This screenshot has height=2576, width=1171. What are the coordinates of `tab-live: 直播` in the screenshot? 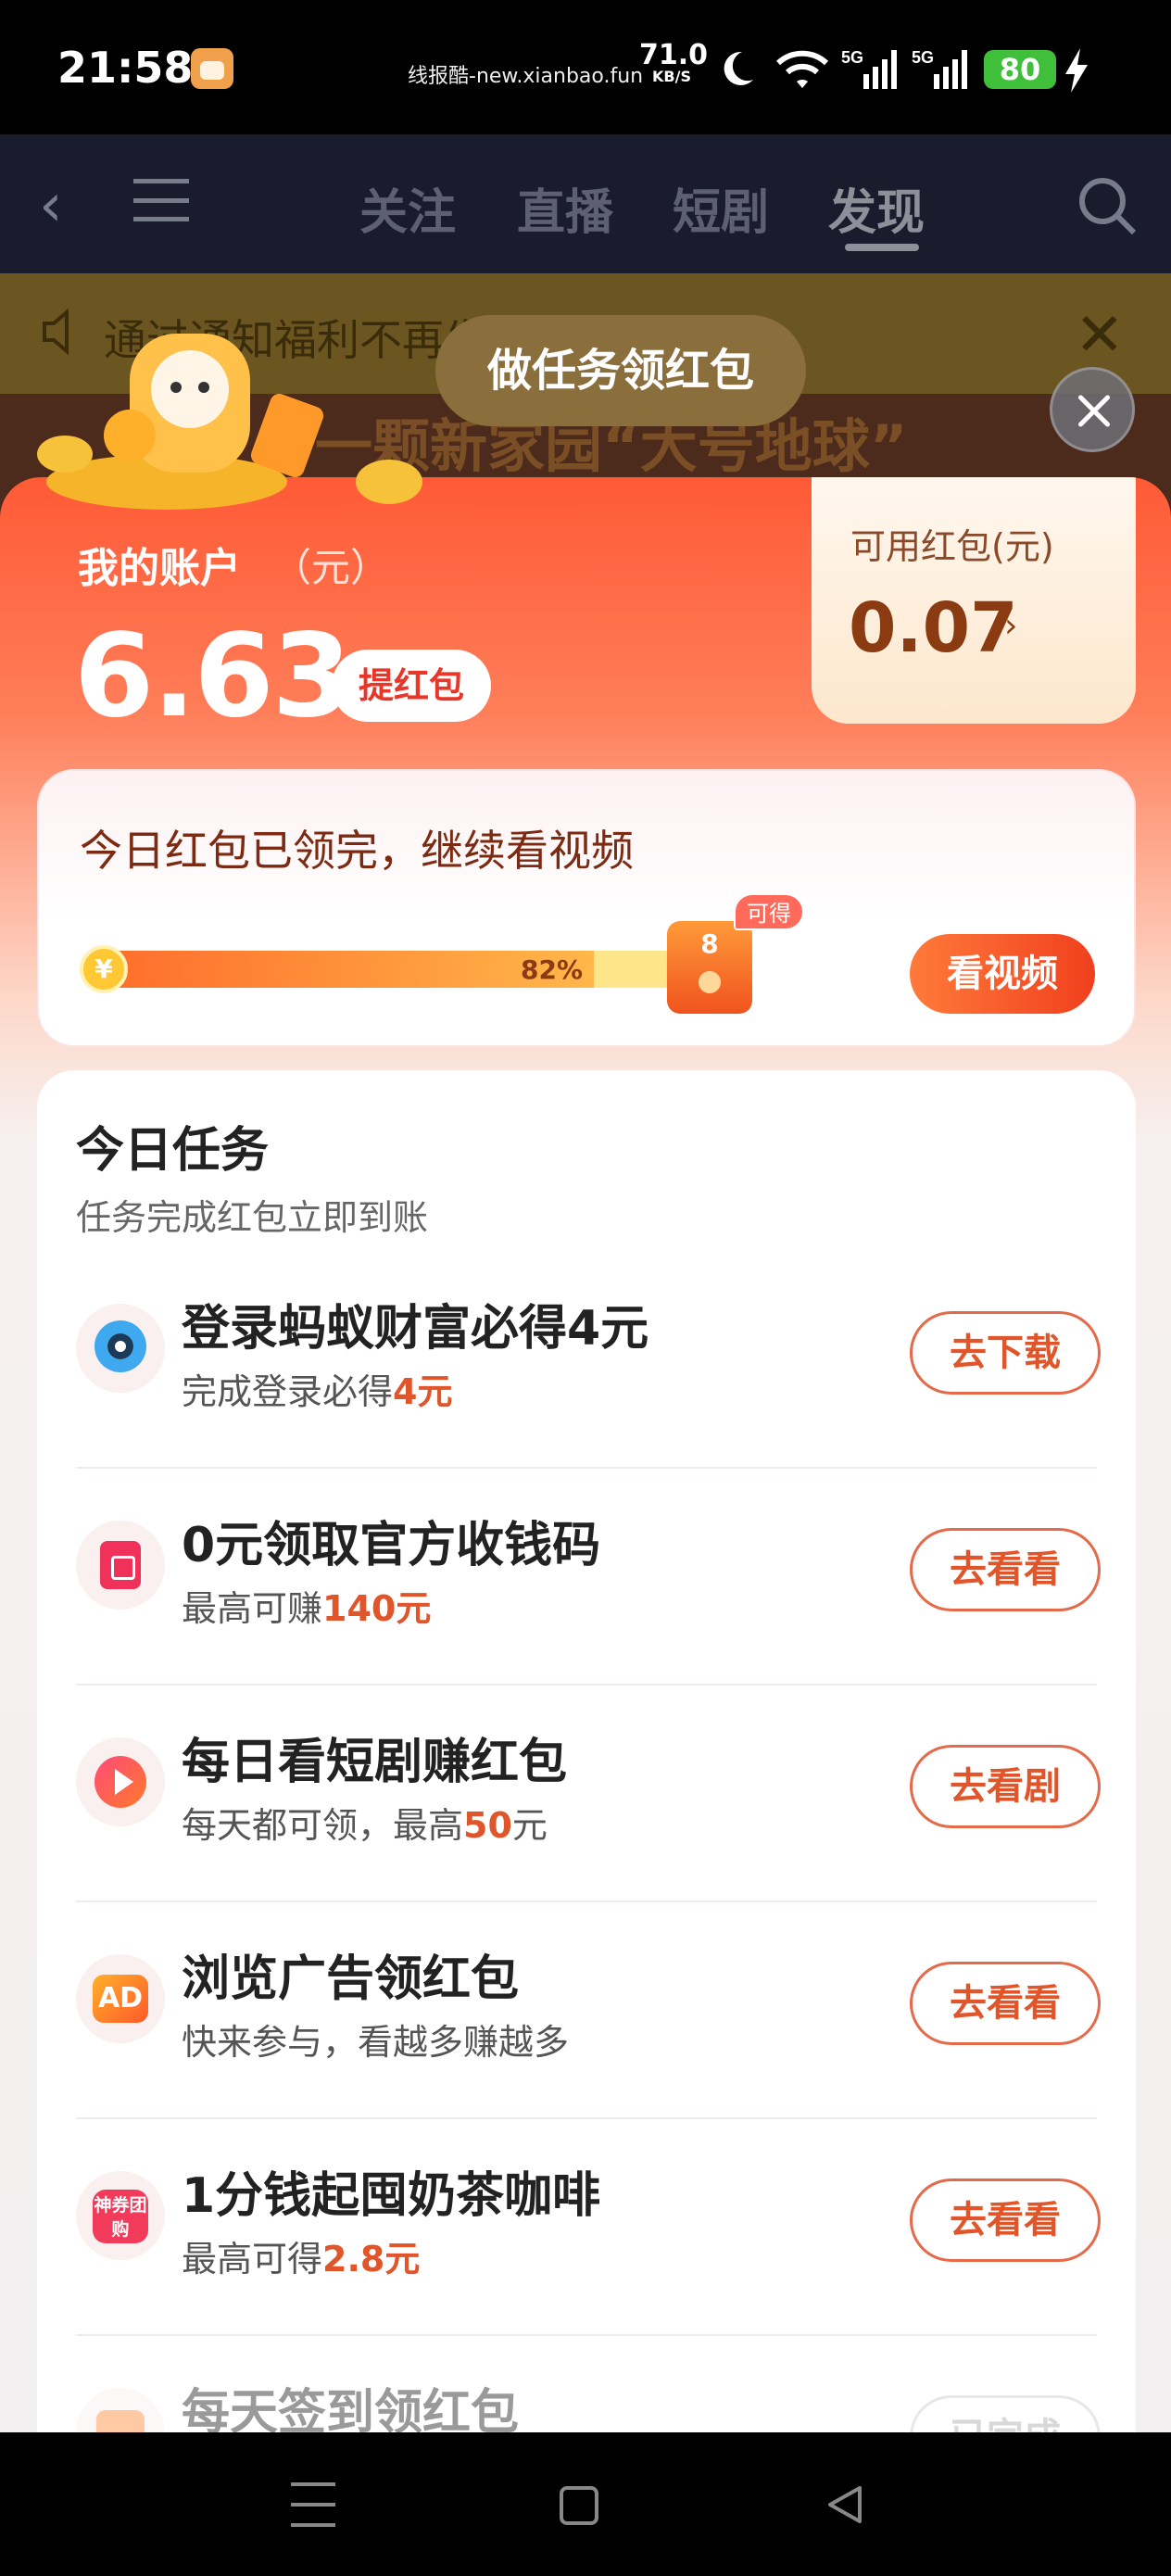 It's located at (565, 213).